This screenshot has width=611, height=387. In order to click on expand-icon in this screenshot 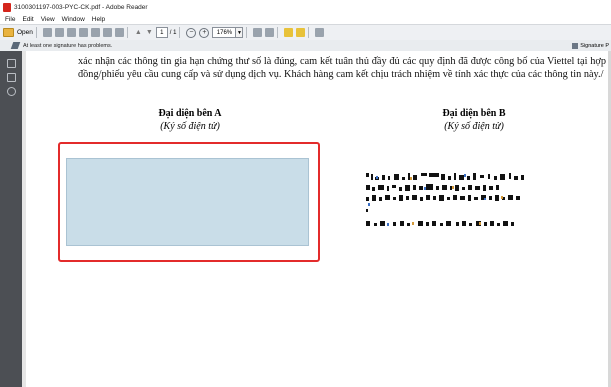, I will do `click(320, 32)`.